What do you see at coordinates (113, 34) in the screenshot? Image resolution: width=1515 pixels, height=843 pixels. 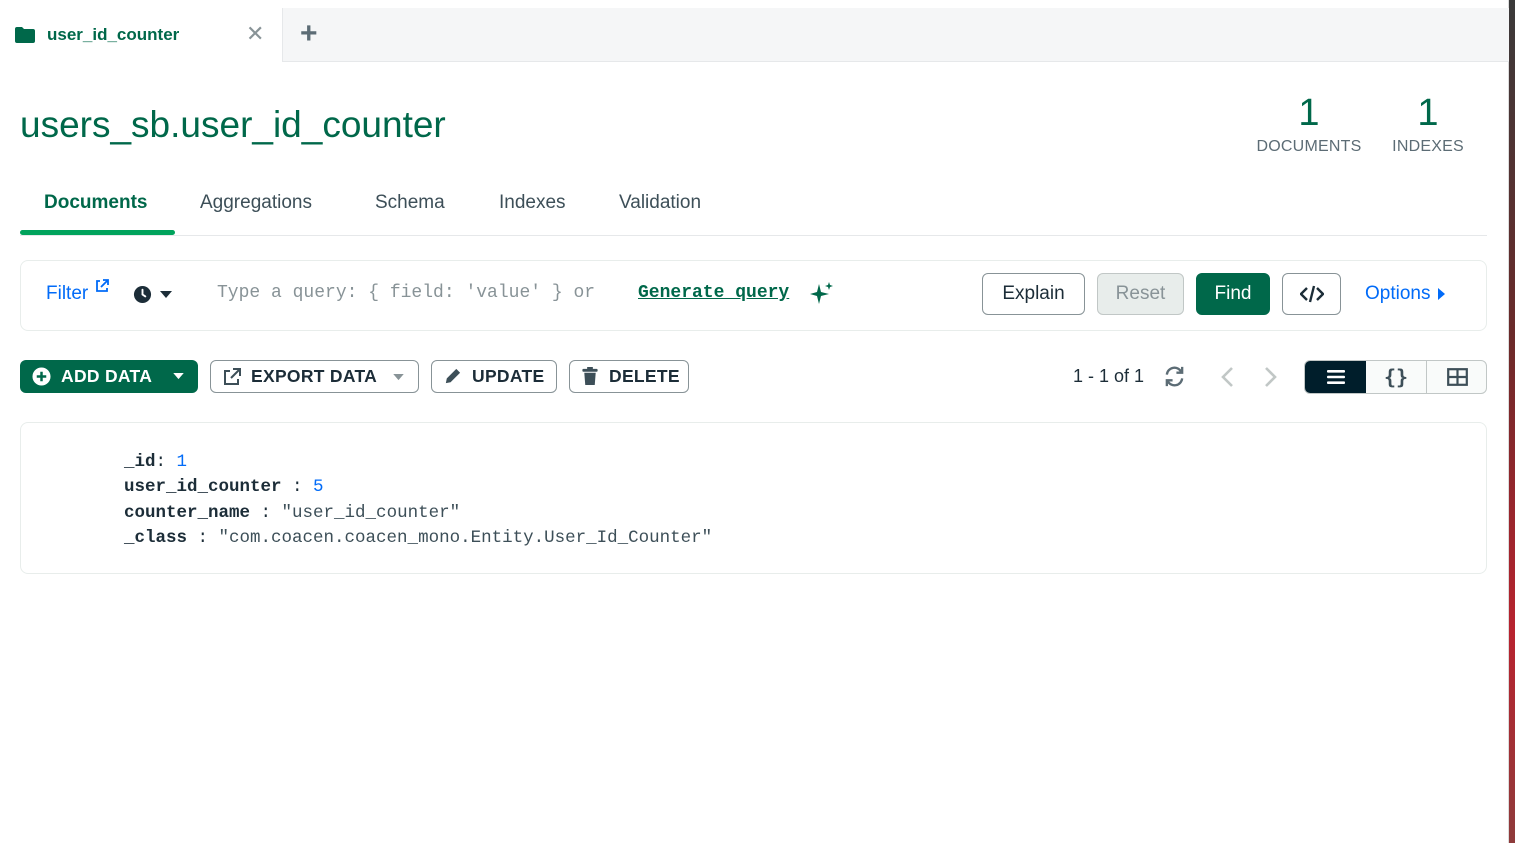 I see `tab-title: user_id_counter` at bounding box center [113, 34].